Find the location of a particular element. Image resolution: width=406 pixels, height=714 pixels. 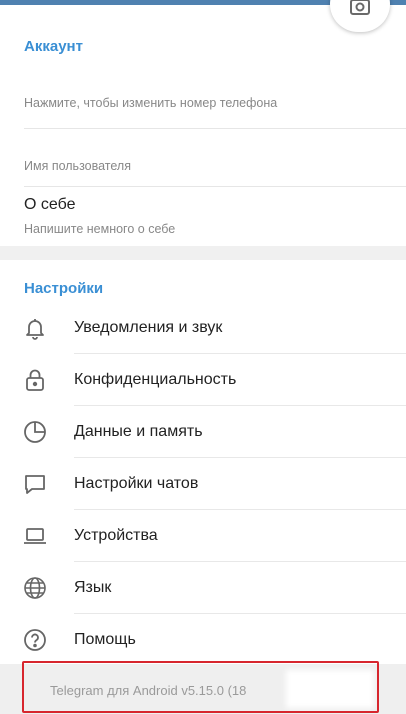

laptop-icon is located at coordinates (35, 536).